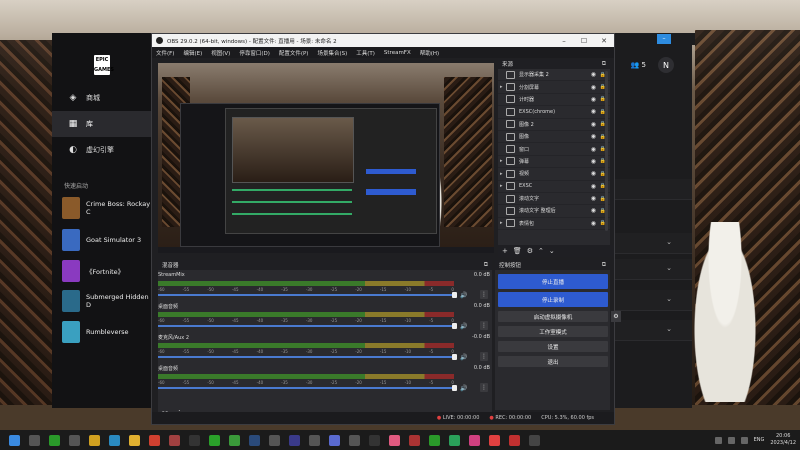 This screenshot has height=450, width=800. What do you see at coordinates (365, 53) in the screenshot?
I see `menu-tools: 工具(T)` at bounding box center [365, 53].